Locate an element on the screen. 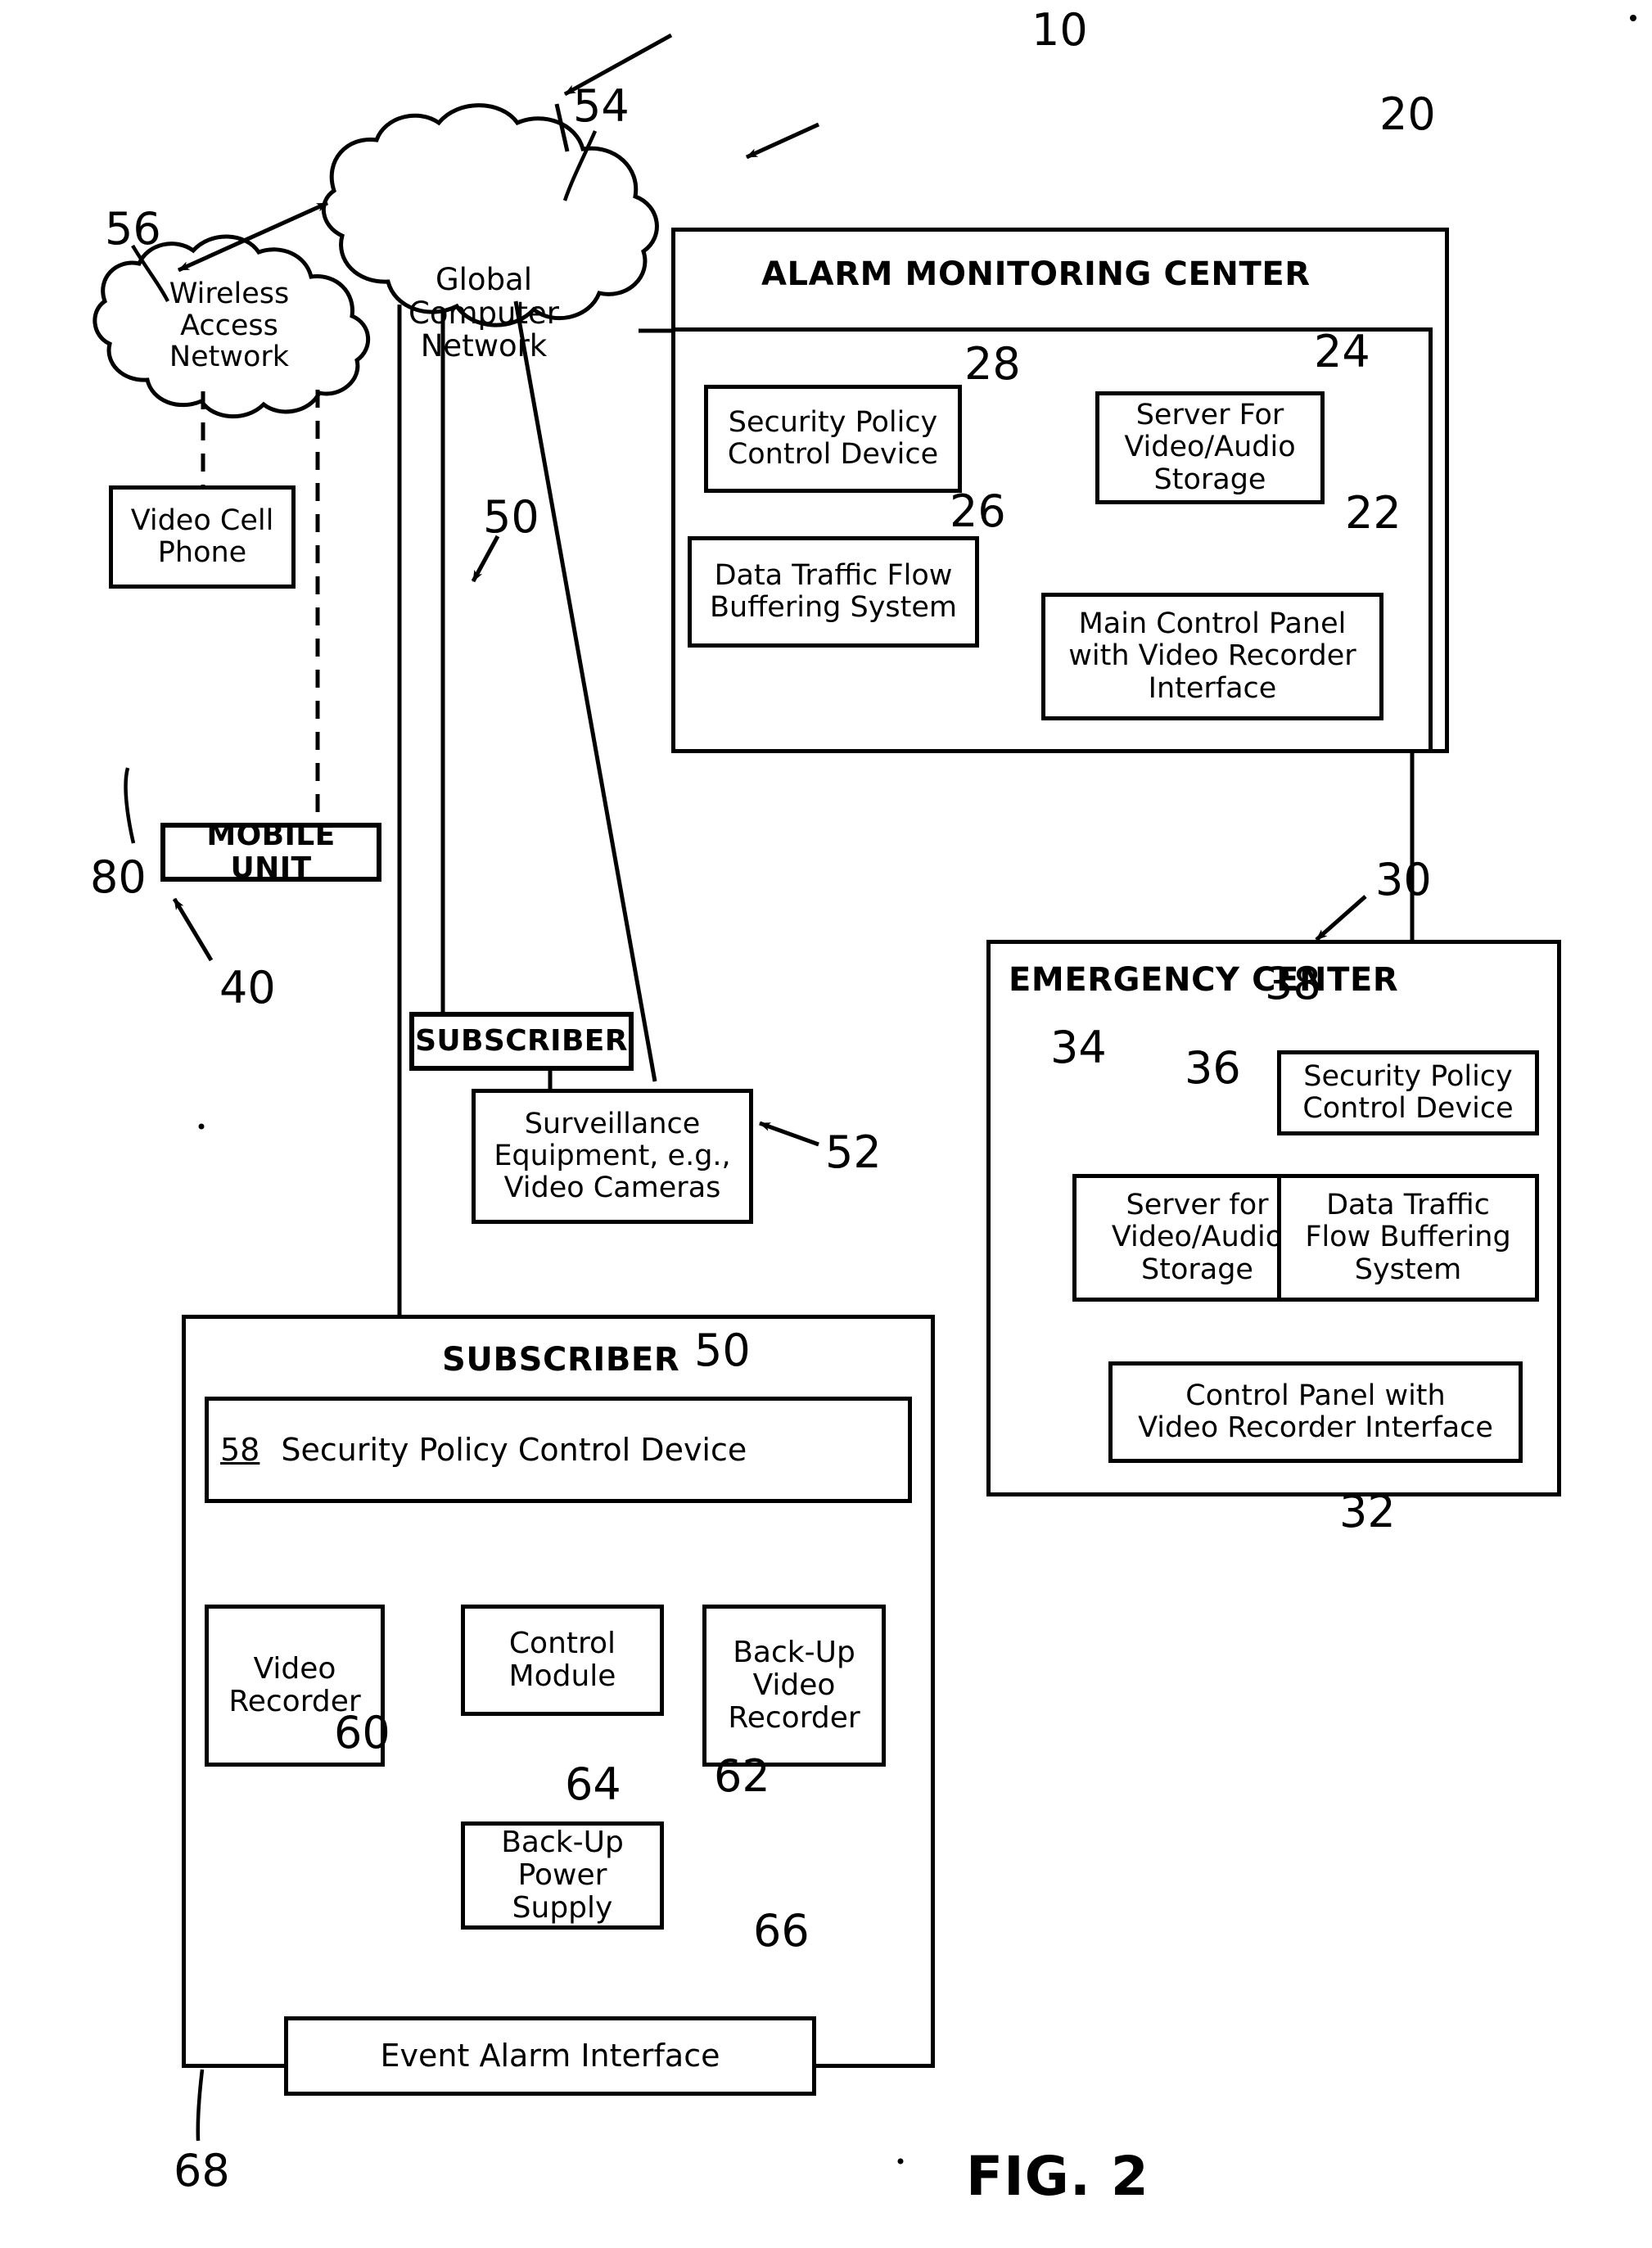 Image resolution: width=1652 pixels, height=2248 pixels. amc-server-line2: Video/Audio is located at coordinates (1210, 448).